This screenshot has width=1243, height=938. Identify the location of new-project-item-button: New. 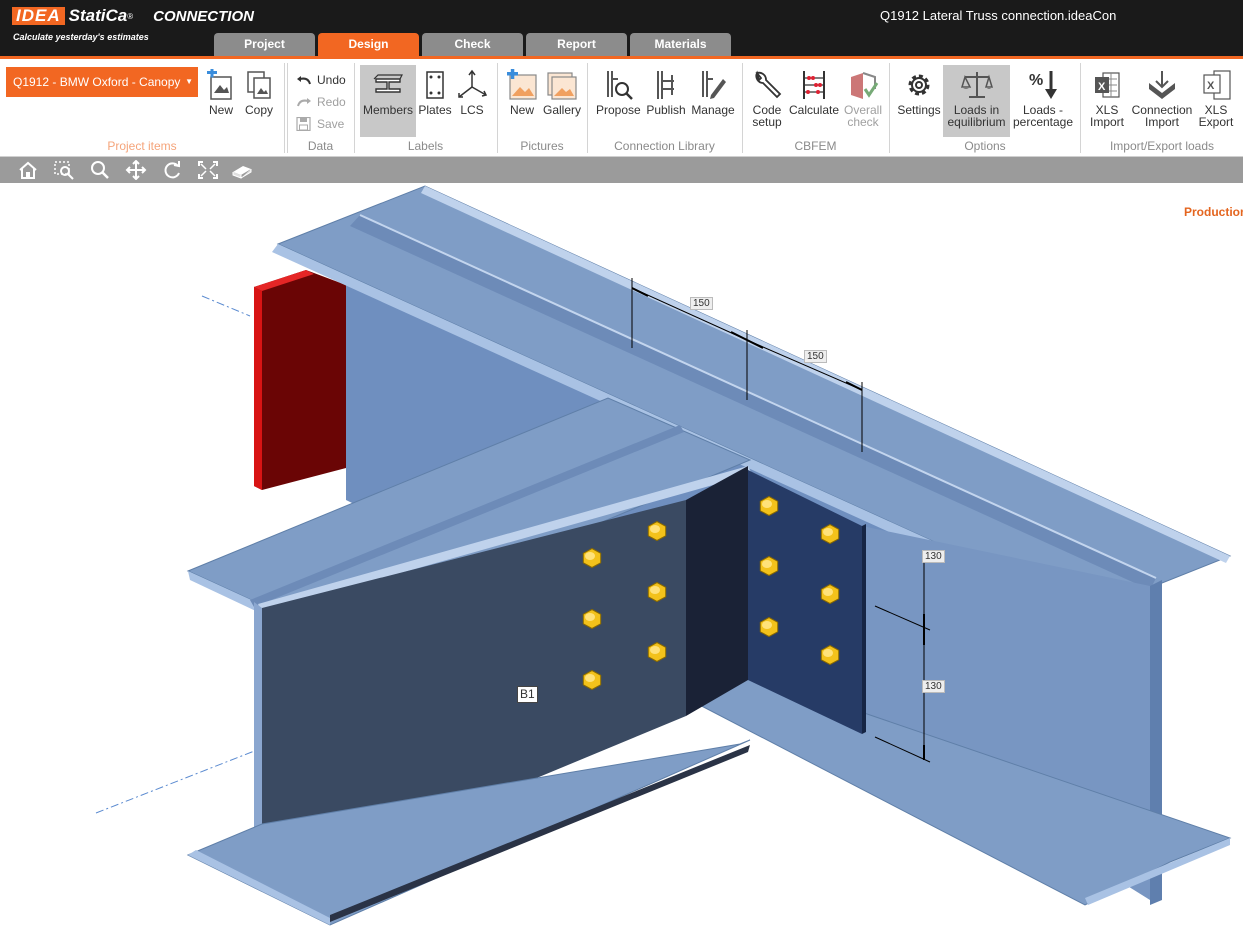
(221, 101).